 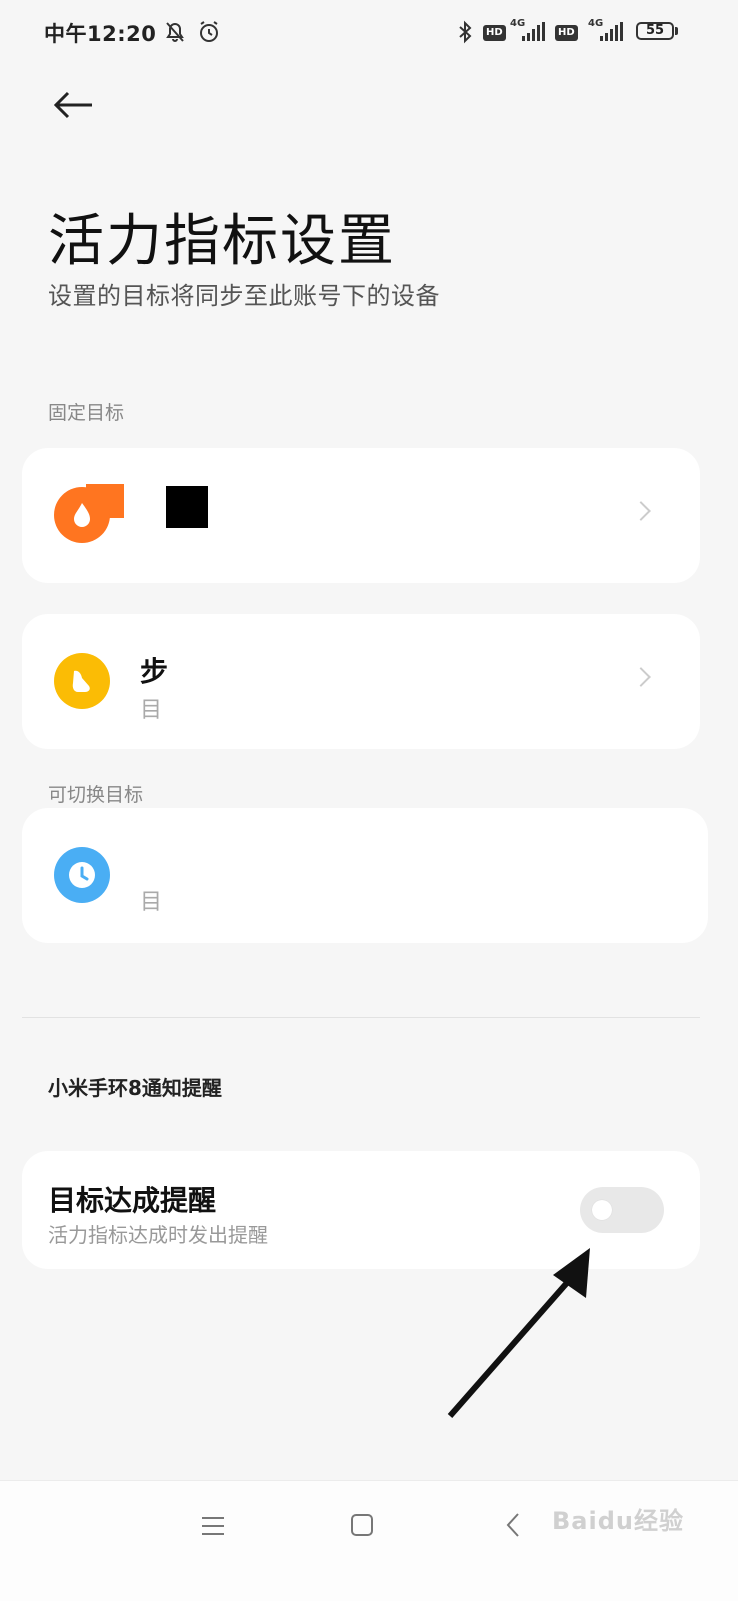 I want to click on flame-icon, so click(x=82, y=515).